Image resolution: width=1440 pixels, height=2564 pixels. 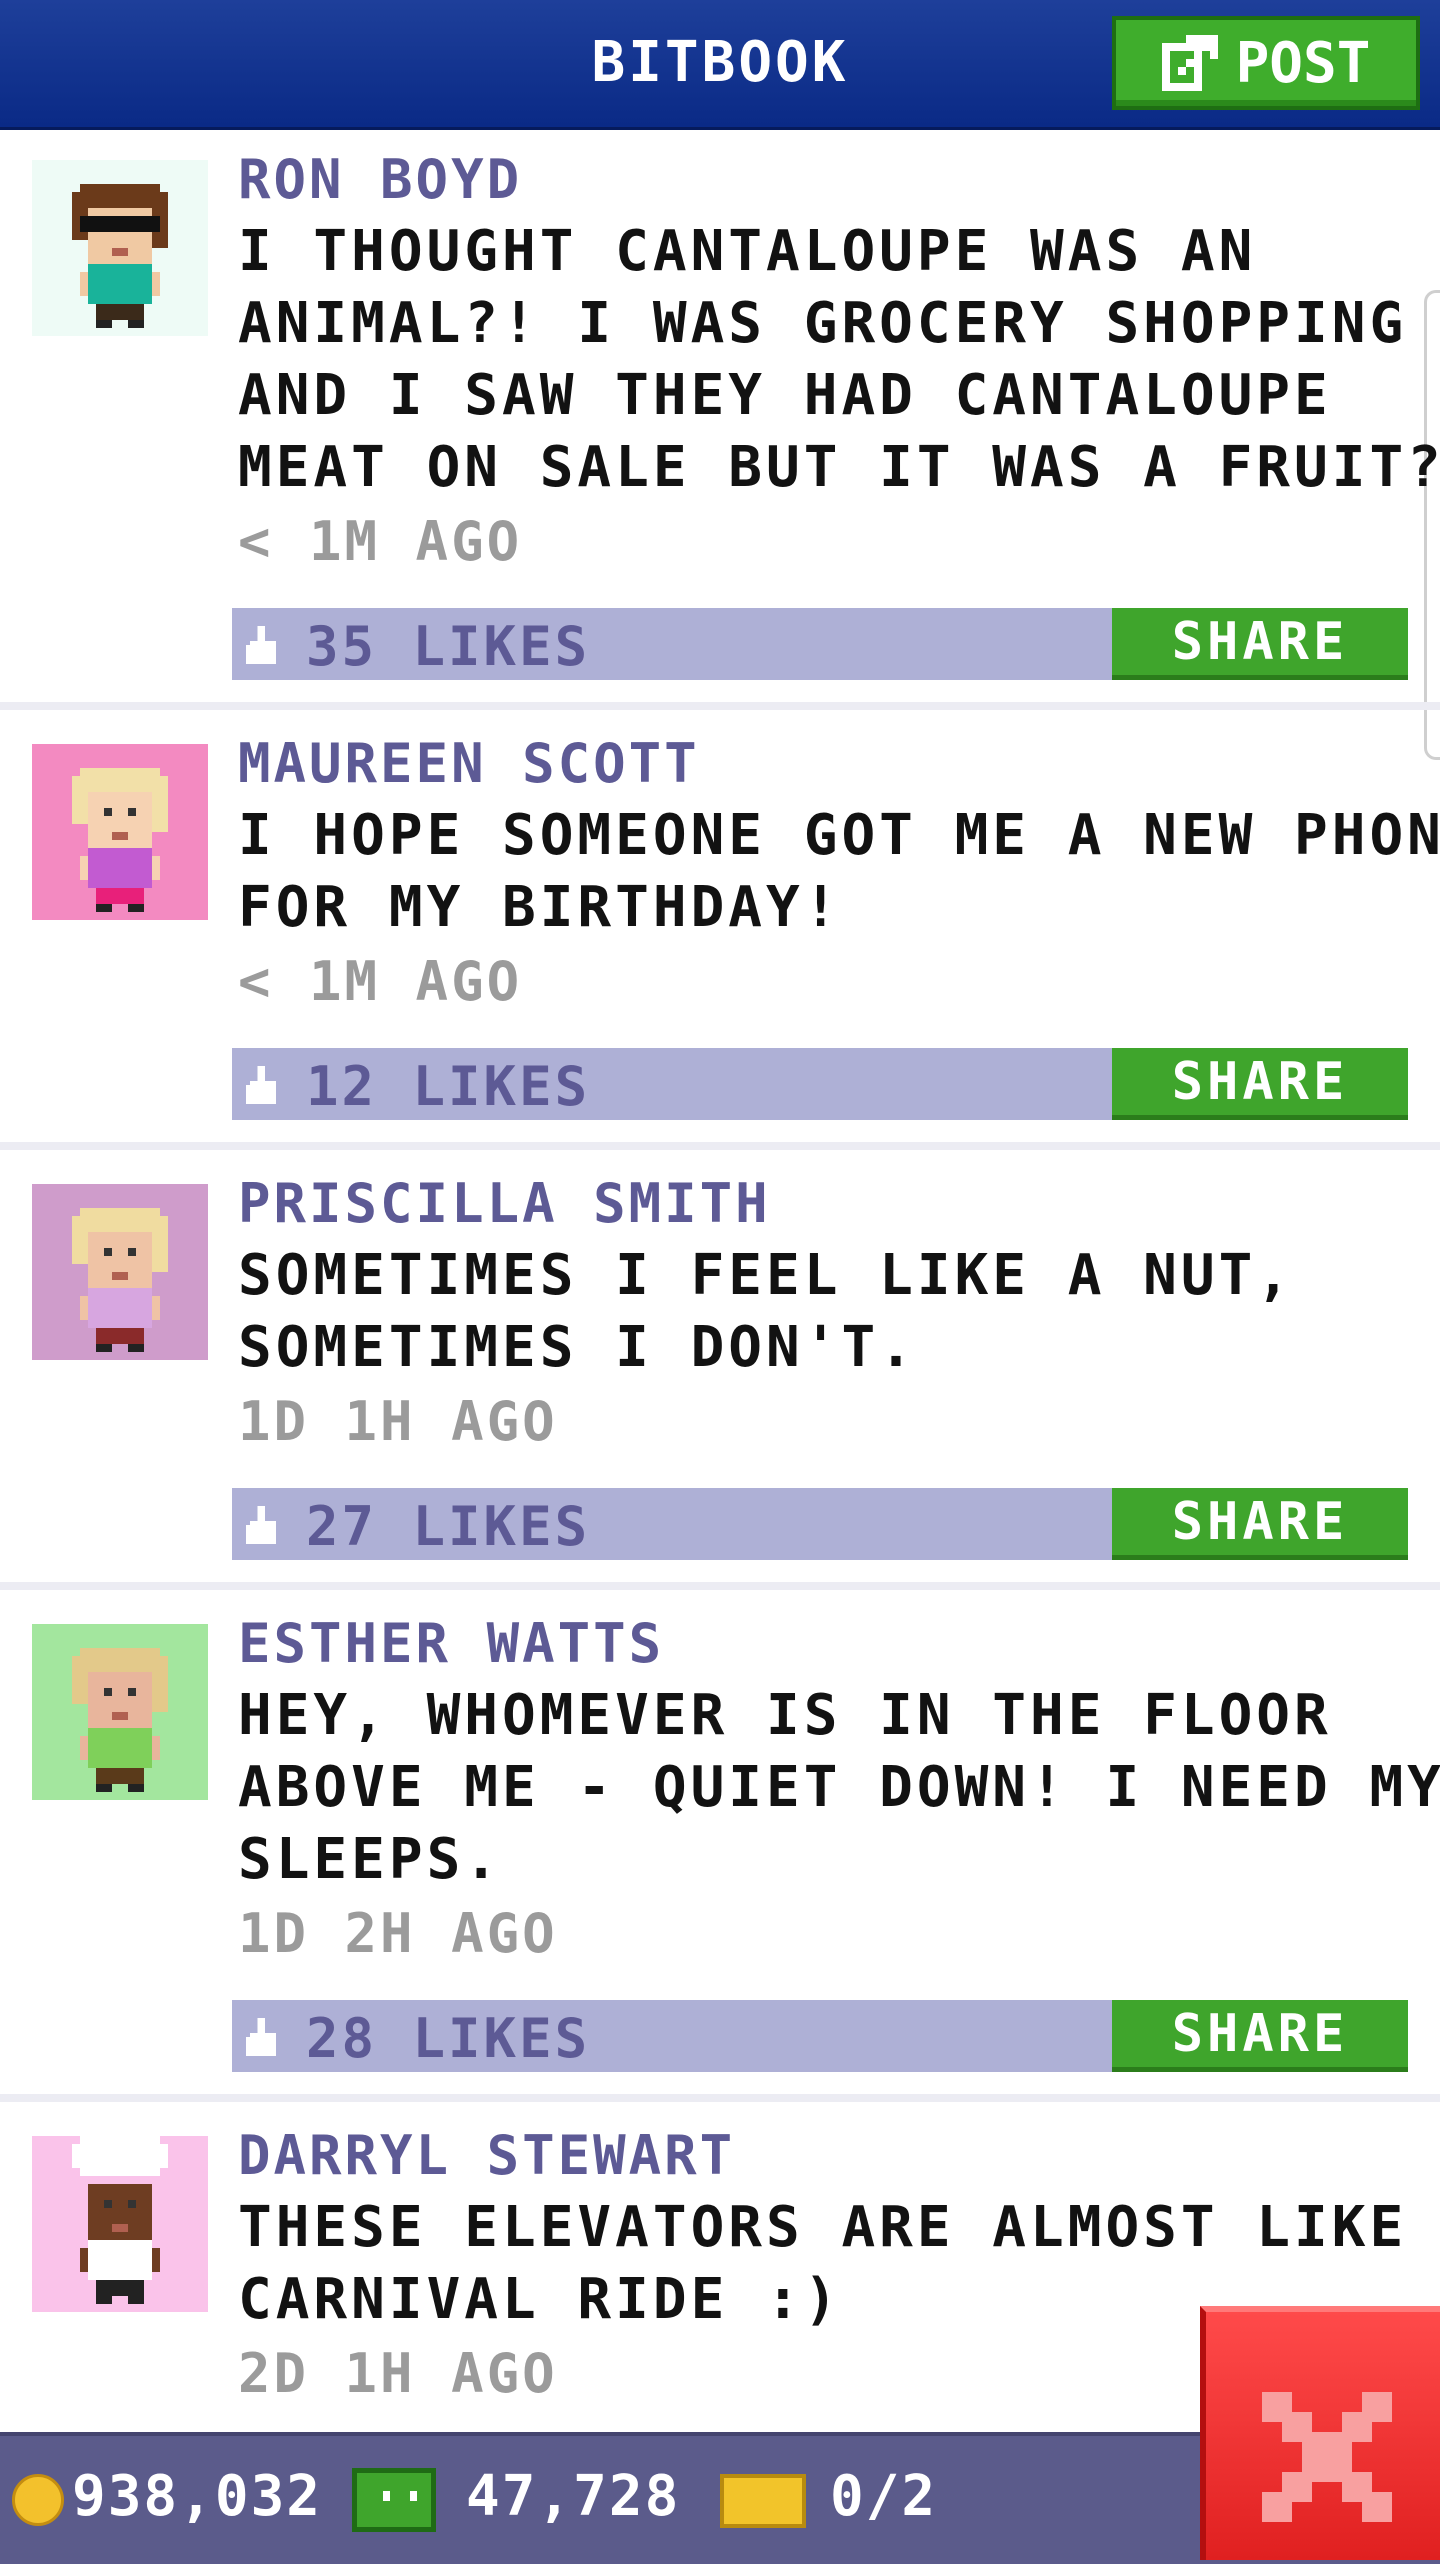 What do you see at coordinates (820, 1084) in the screenshot?
I see `likes-bar: 12 LIKES SHARE` at bounding box center [820, 1084].